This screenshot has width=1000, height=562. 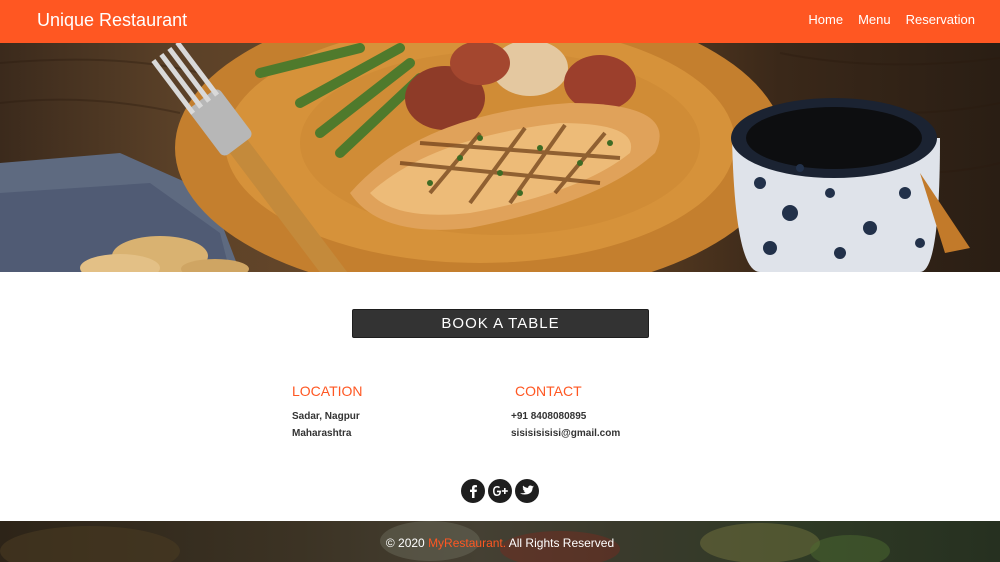 I want to click on location-heading: LOCATION, so click(x=327, y=391).